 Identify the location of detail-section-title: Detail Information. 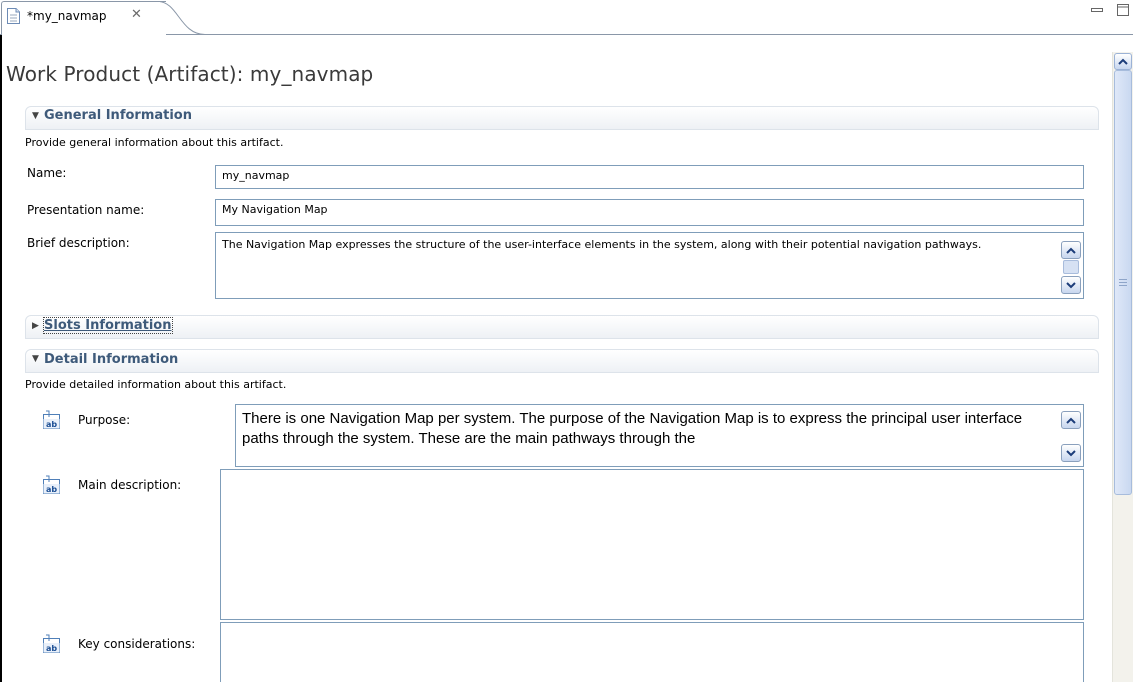
(111, 359).